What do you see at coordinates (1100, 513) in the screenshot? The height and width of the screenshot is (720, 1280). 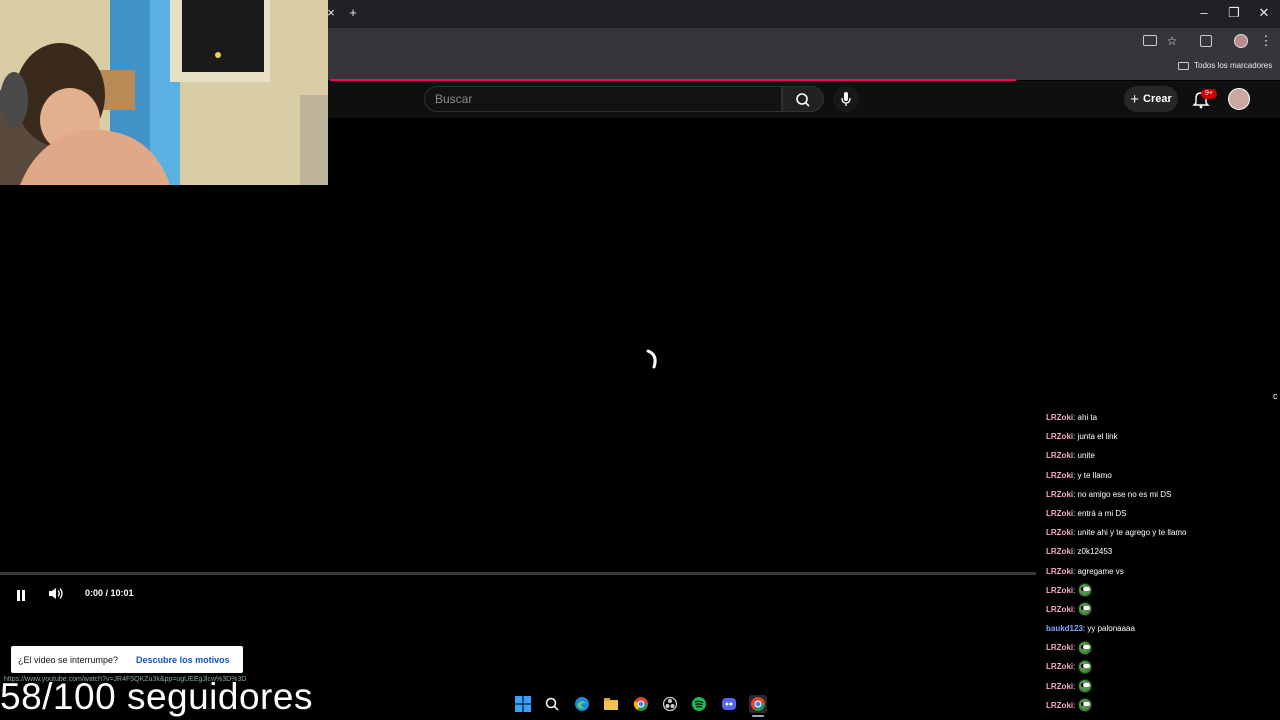 I see `chat-text: : entrá a mi DS` at bounding box center [1100, 513].